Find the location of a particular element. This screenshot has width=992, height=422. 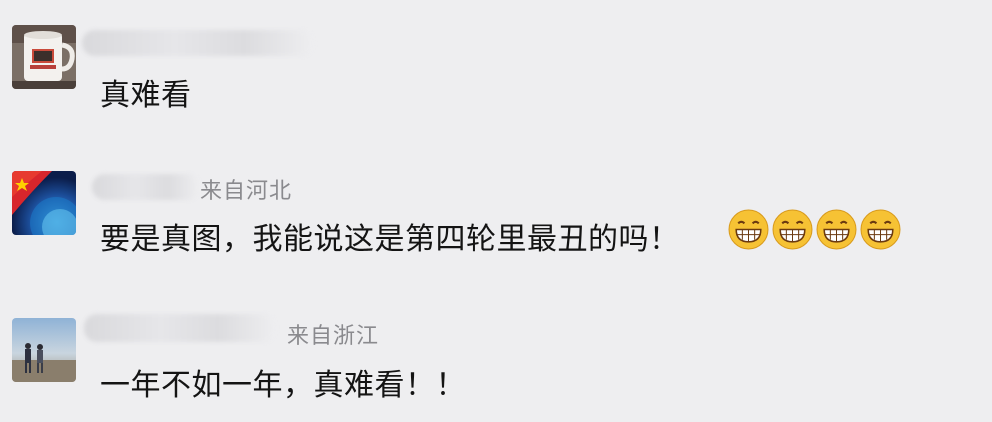

flag-globe-avatar-icon is located at coordinates (44, 203).